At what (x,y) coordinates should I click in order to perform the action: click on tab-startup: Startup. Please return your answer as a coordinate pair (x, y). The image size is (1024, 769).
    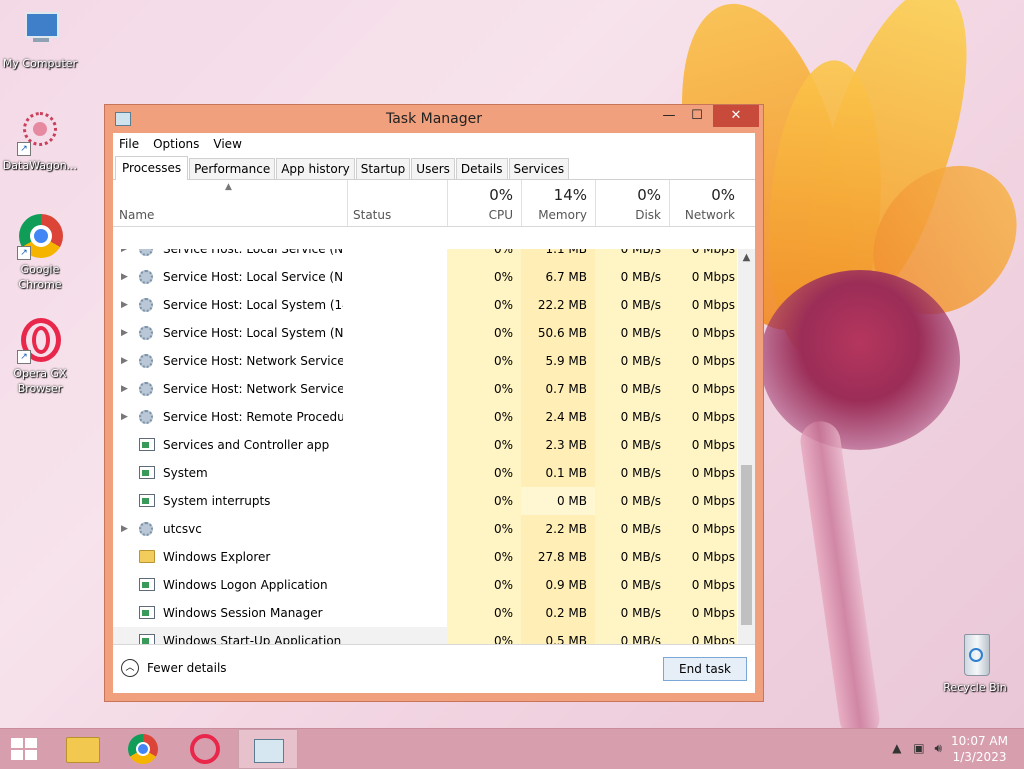
    Looking at the image, I should click on (383, 168).